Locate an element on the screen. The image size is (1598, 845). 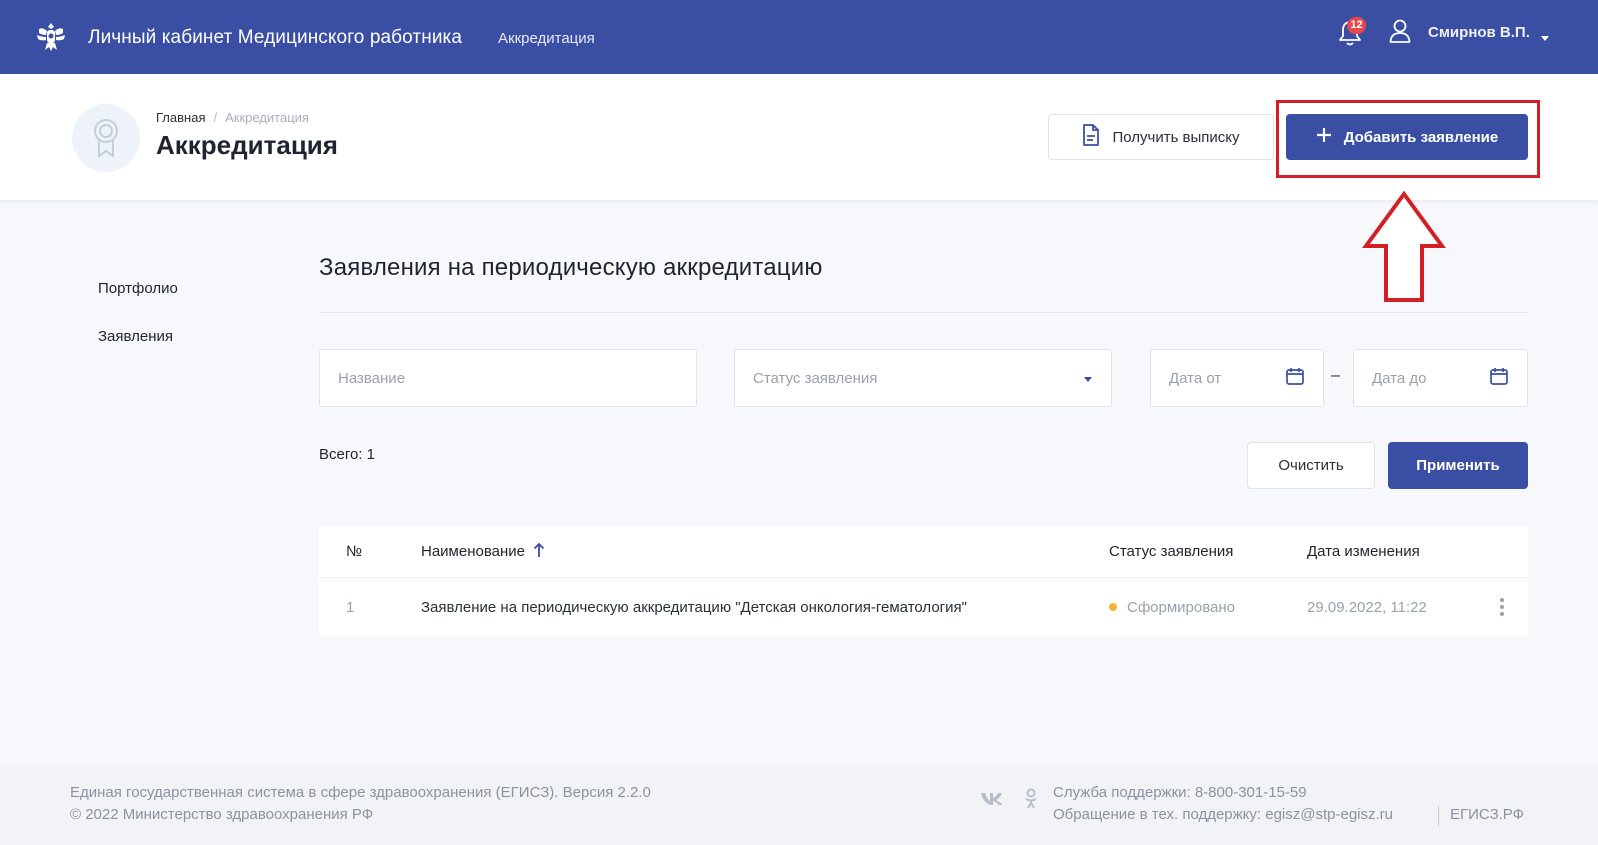
name-filter-input: Название is located at coordinates (508, 378).